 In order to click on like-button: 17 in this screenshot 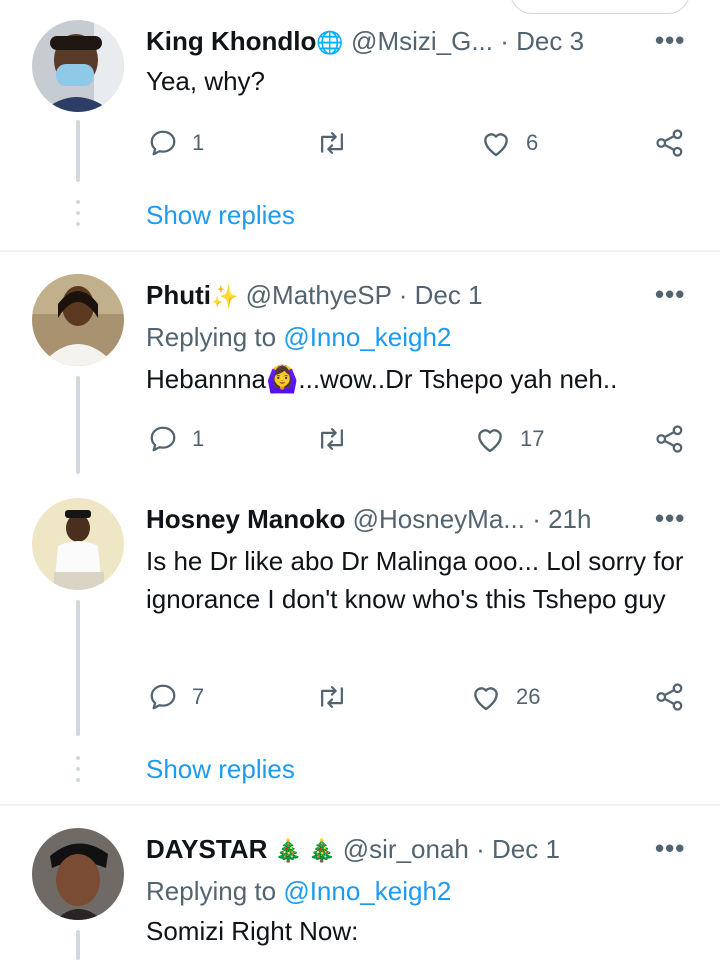, I will do `click(509, 439)`.